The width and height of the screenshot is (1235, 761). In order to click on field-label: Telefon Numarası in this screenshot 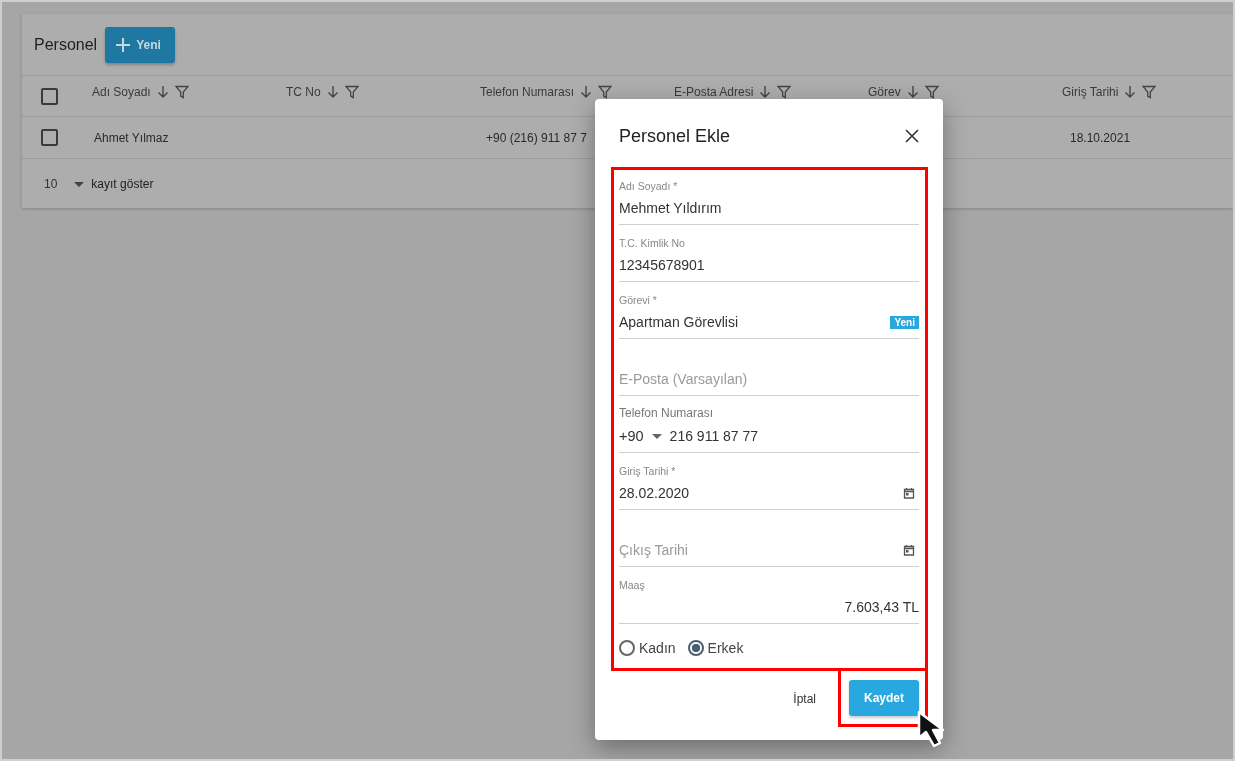, I will do `click(666, 413)`.